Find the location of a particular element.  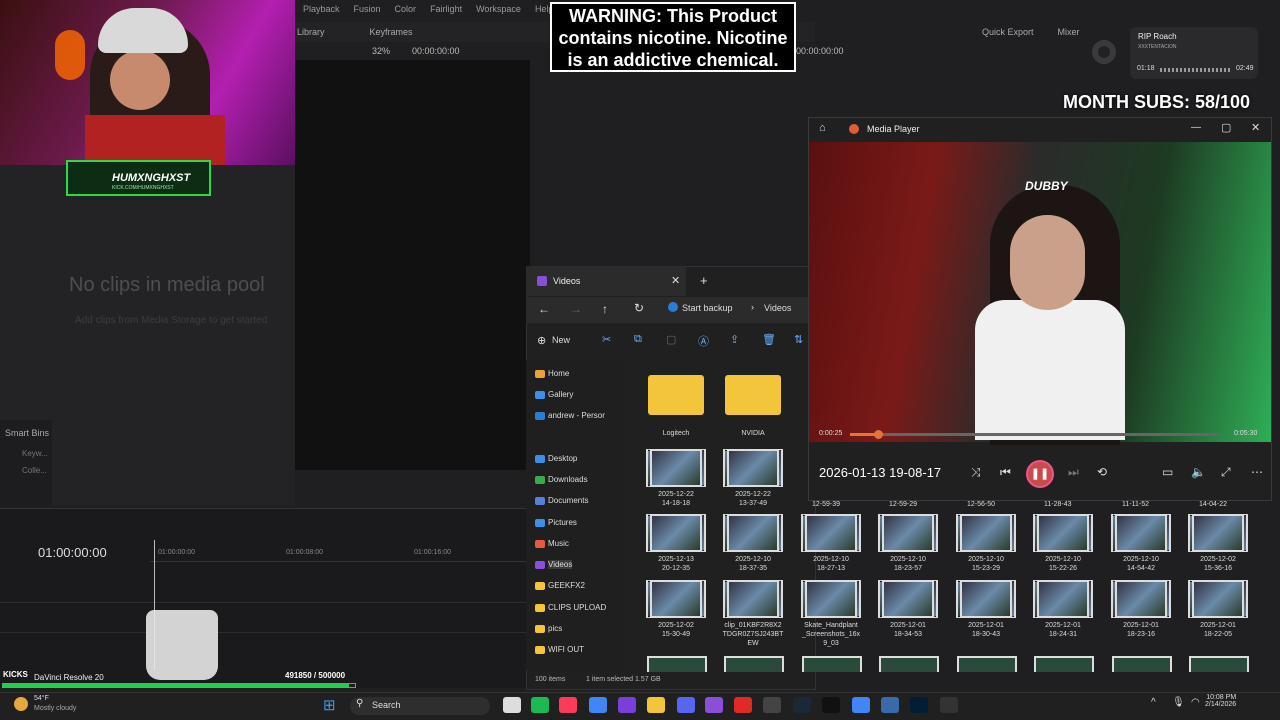

record-icon is located at coordinates (743, 705).